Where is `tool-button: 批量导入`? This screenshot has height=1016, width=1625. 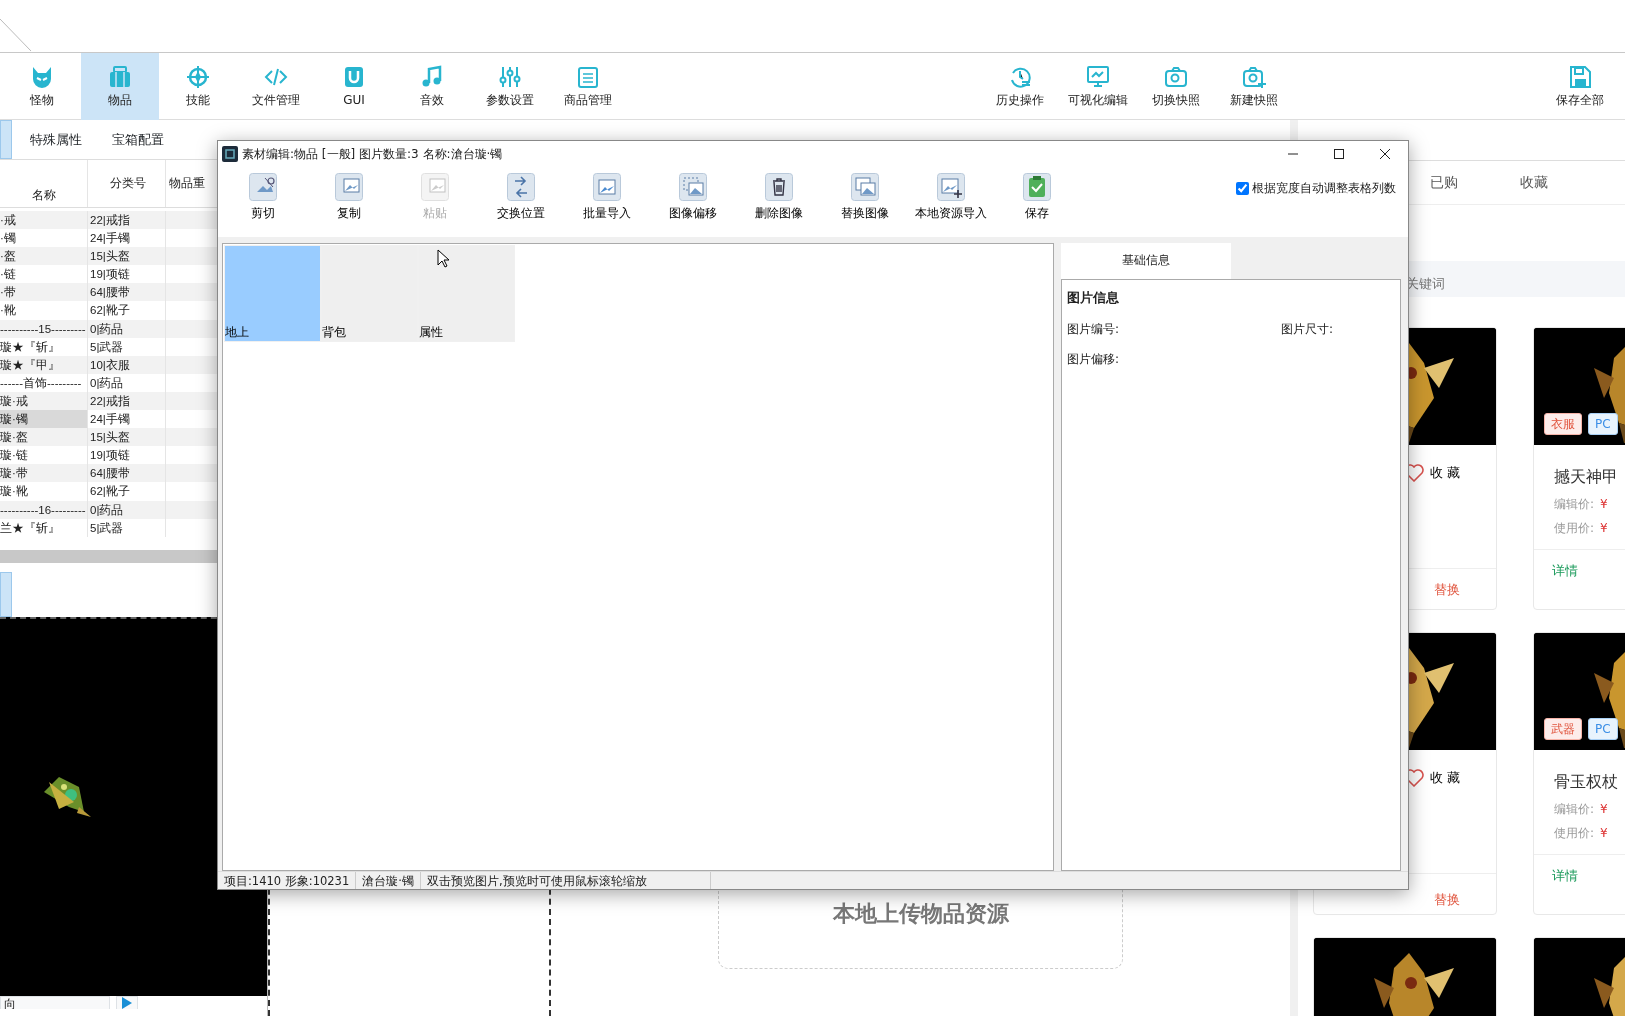 tool-button: 批量导入 is located at coordinates (607, 194).